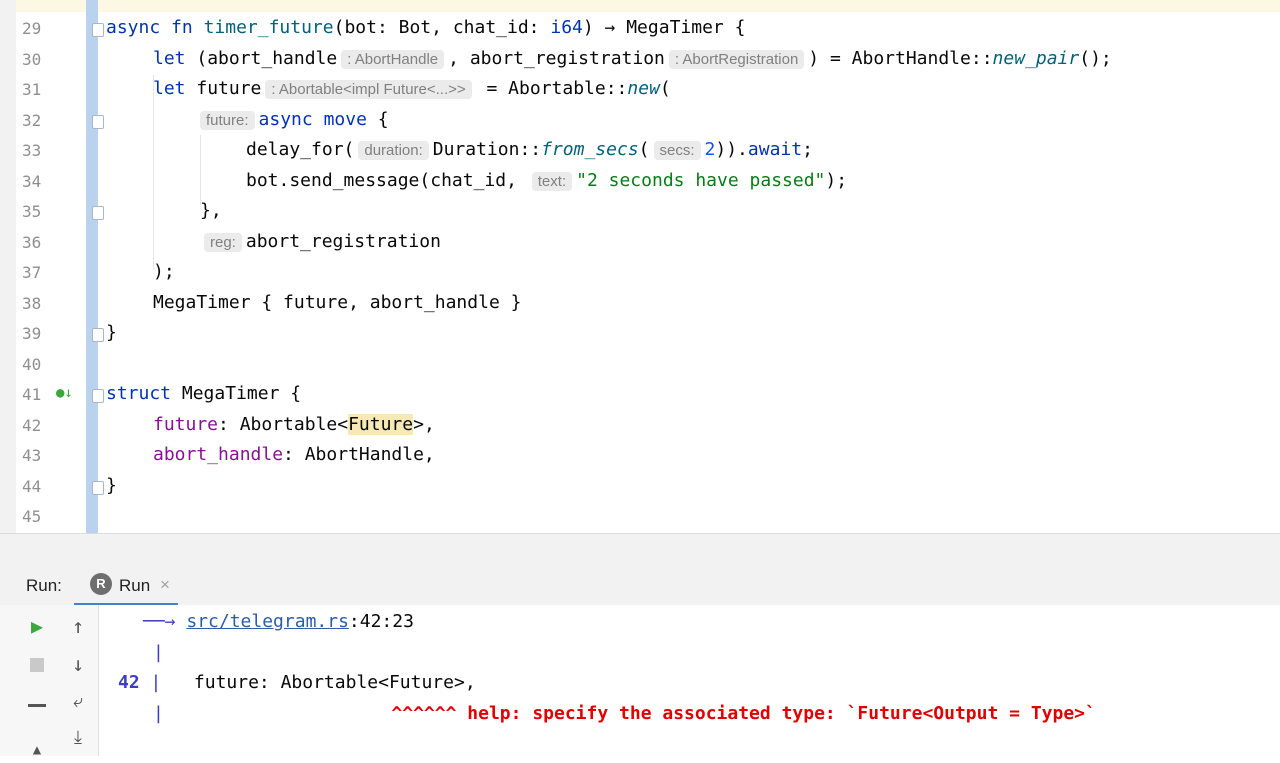 This screenshot has height=763, width=1280. Describe the element at coordinates (37, 626) in the screenshot. I see `play-icon: ▶` at that location.